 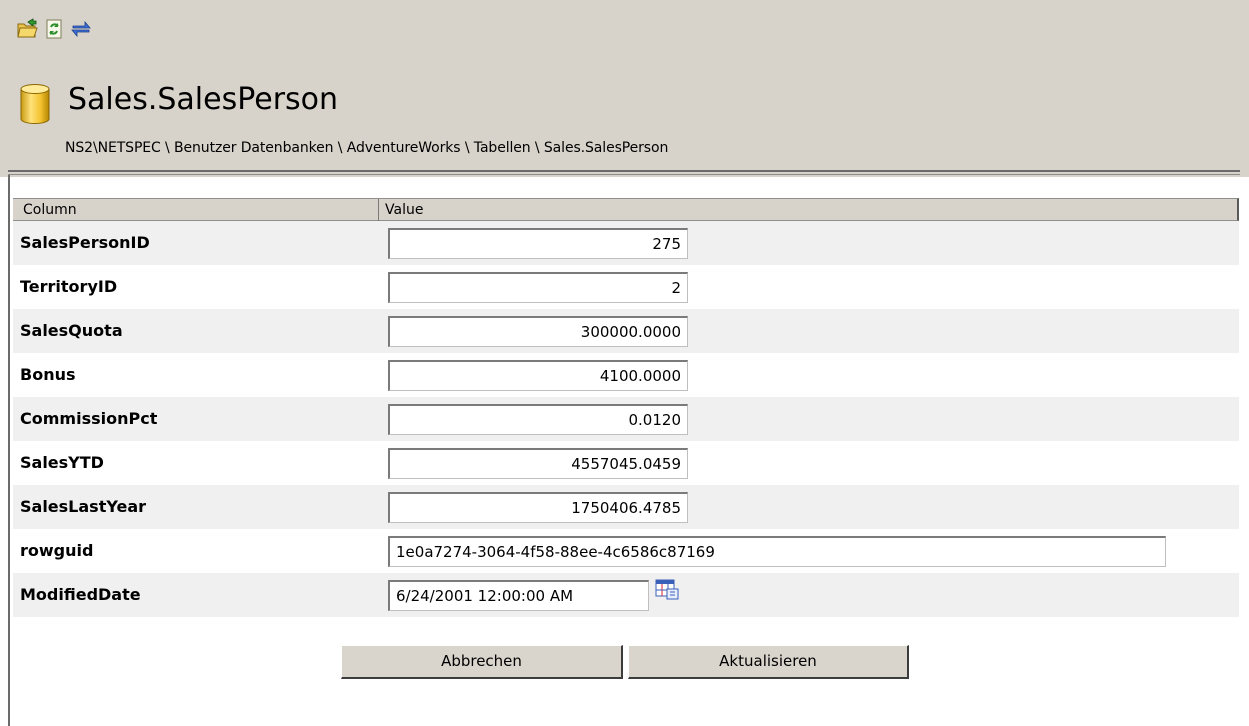 I want to click on table-row: SalesQuota 300000.0000, so click(x=626, y=331).